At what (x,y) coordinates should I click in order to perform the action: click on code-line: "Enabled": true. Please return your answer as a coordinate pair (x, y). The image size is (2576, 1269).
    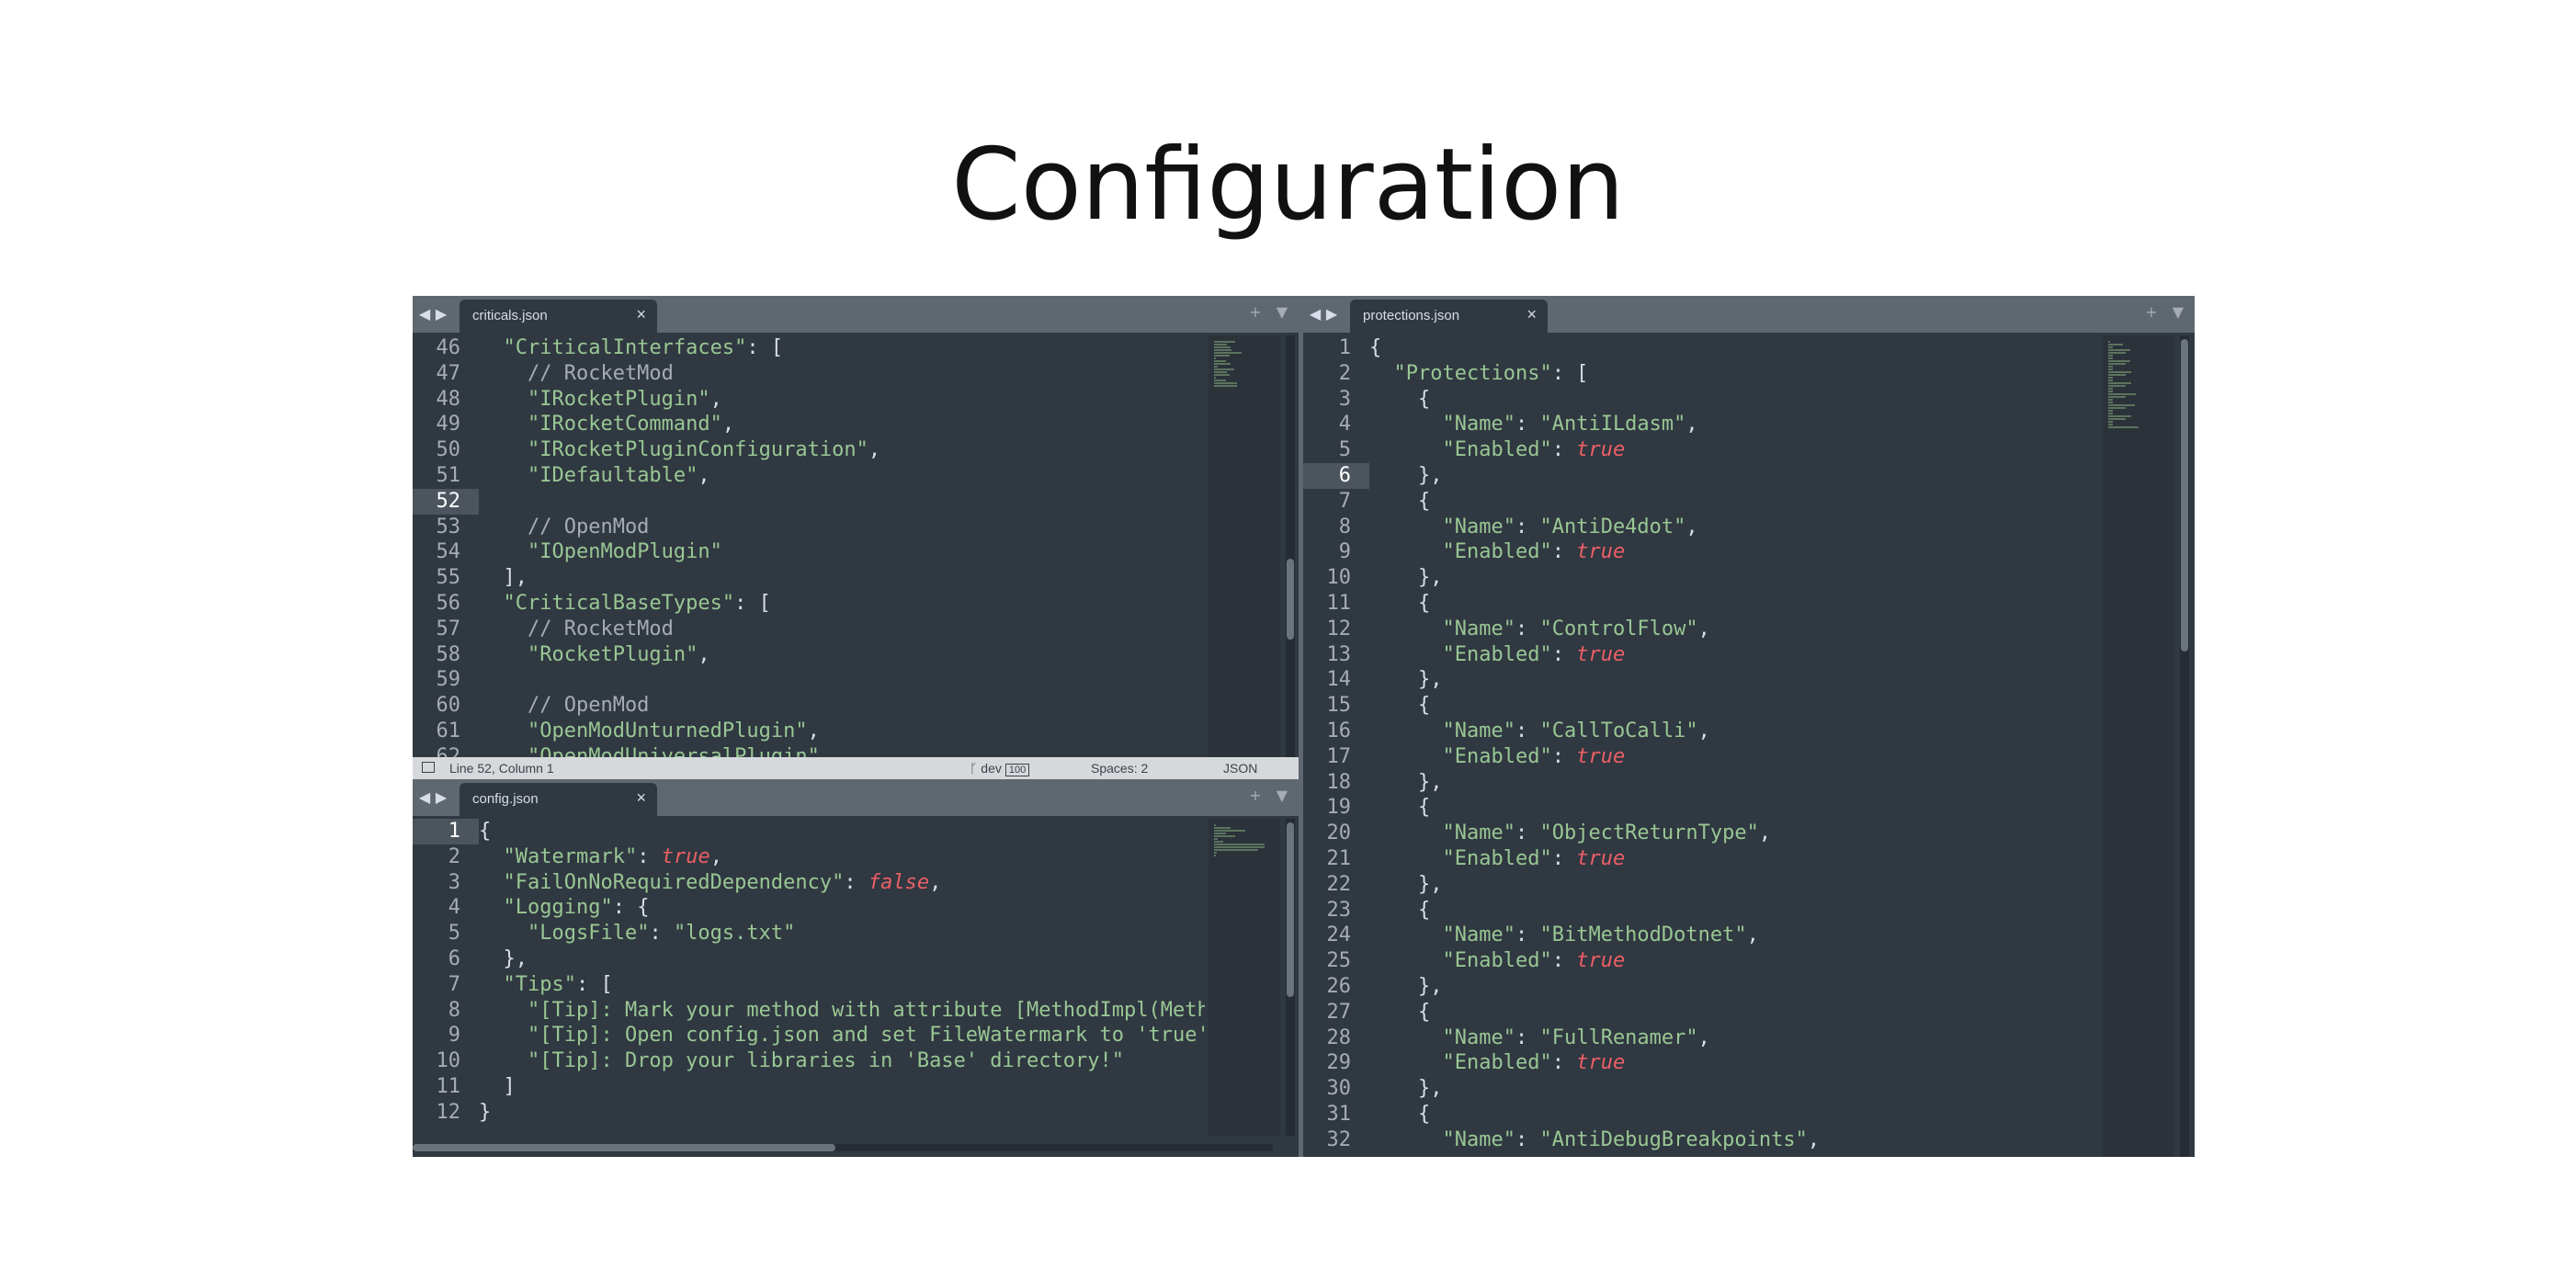
    Looking at the image, I should click on (1732, 859).